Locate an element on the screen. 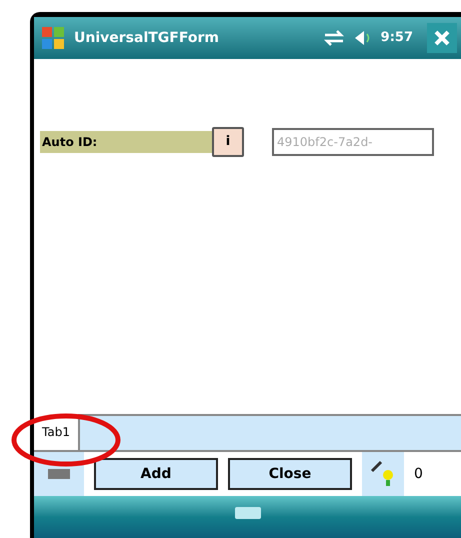  clock-time: 9:57 is located at coordinates (396, 38).